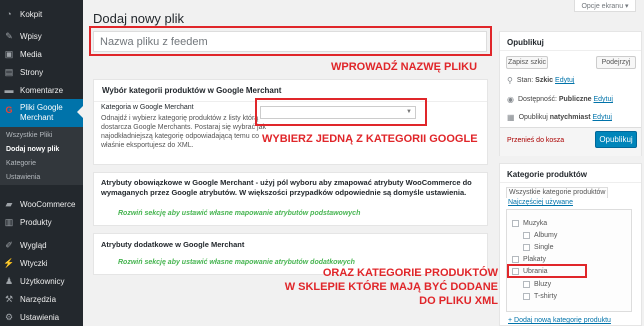 This screenshot has width=644, height=326. I want to click on menu-item-products: ▥ Produkty, so click(41, 222).